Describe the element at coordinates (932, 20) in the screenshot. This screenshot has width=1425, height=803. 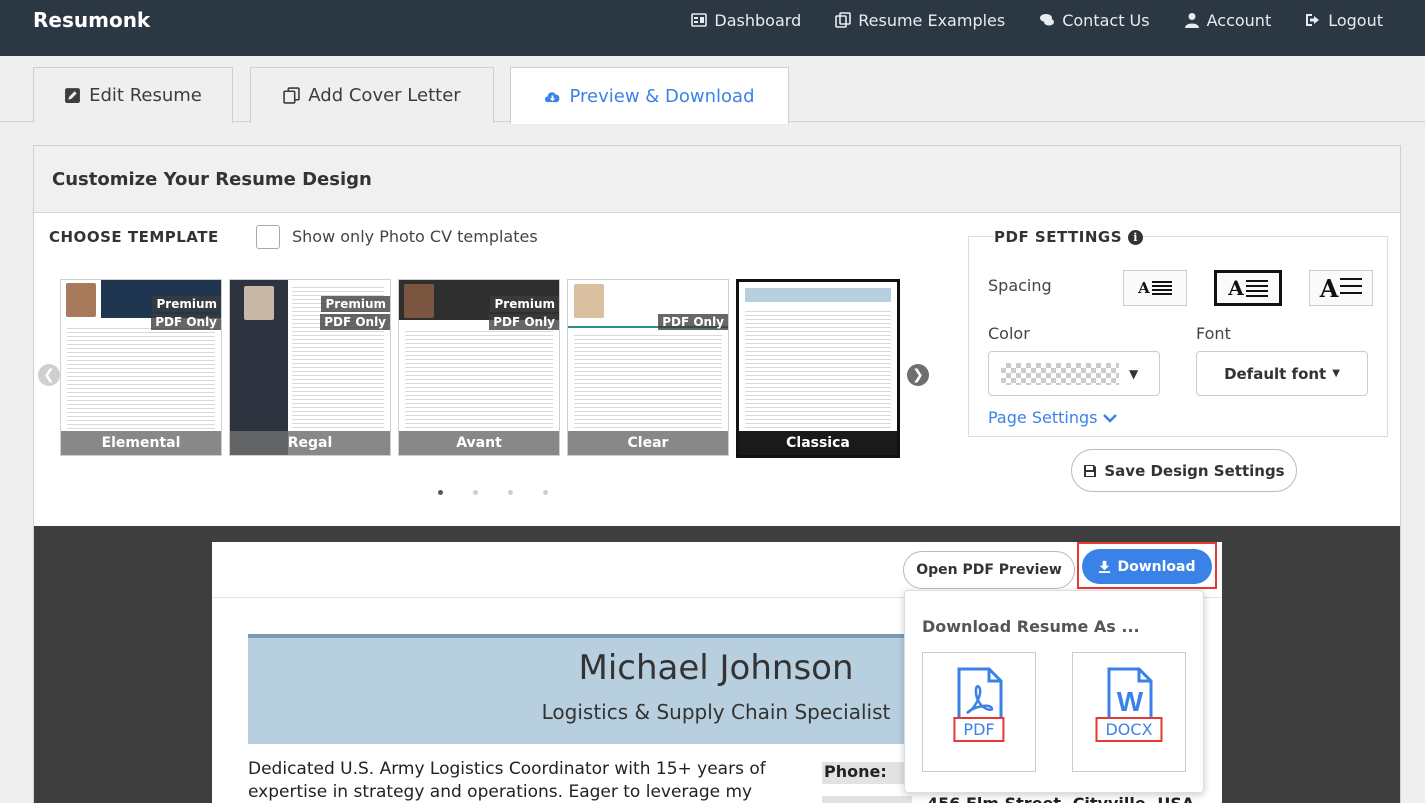
I see `nav-resume-examples-label: Resume Examples` at that location.